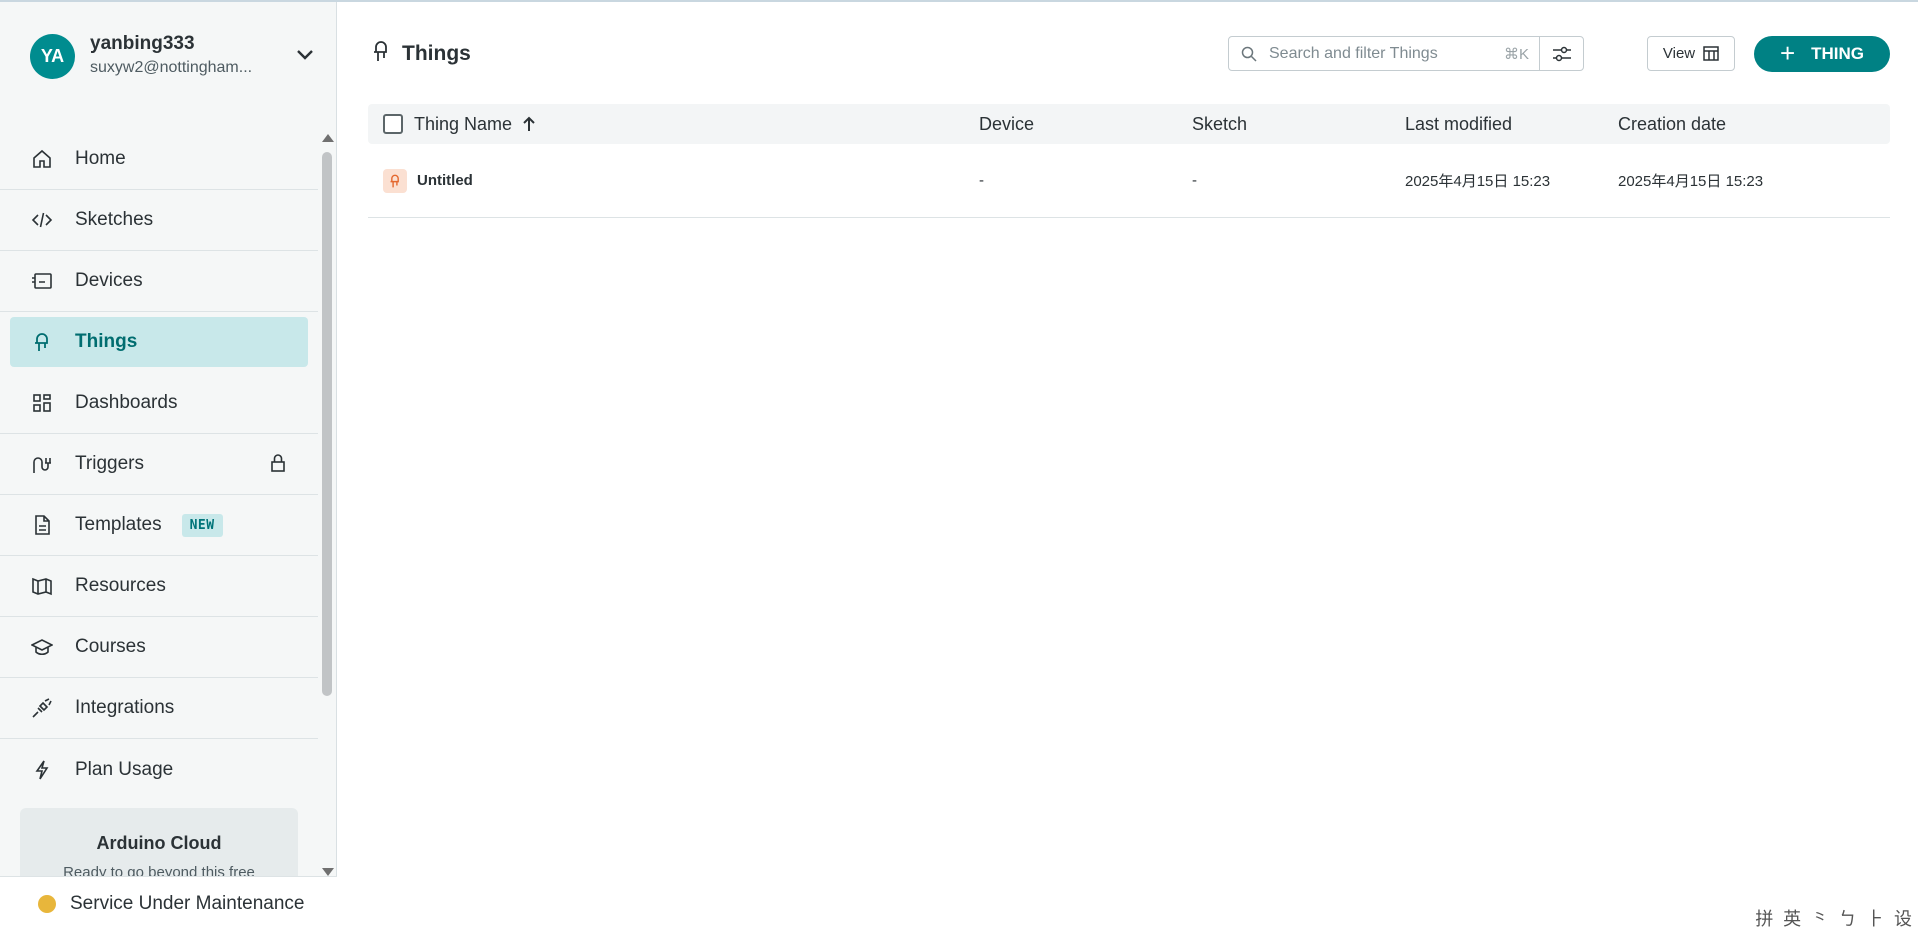 The height and width of the screenshot is (931, 1918). Describe the element at coordinates (159, 159) in the screenshot. I see `sidebar-item-home: Home` at that location.